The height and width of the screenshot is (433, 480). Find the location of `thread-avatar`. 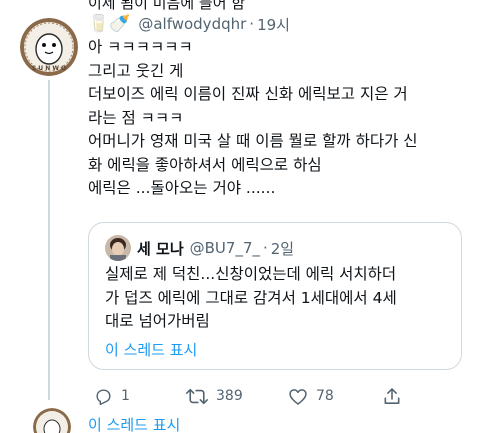

thread-avatar is located at coordinates (52, 420).